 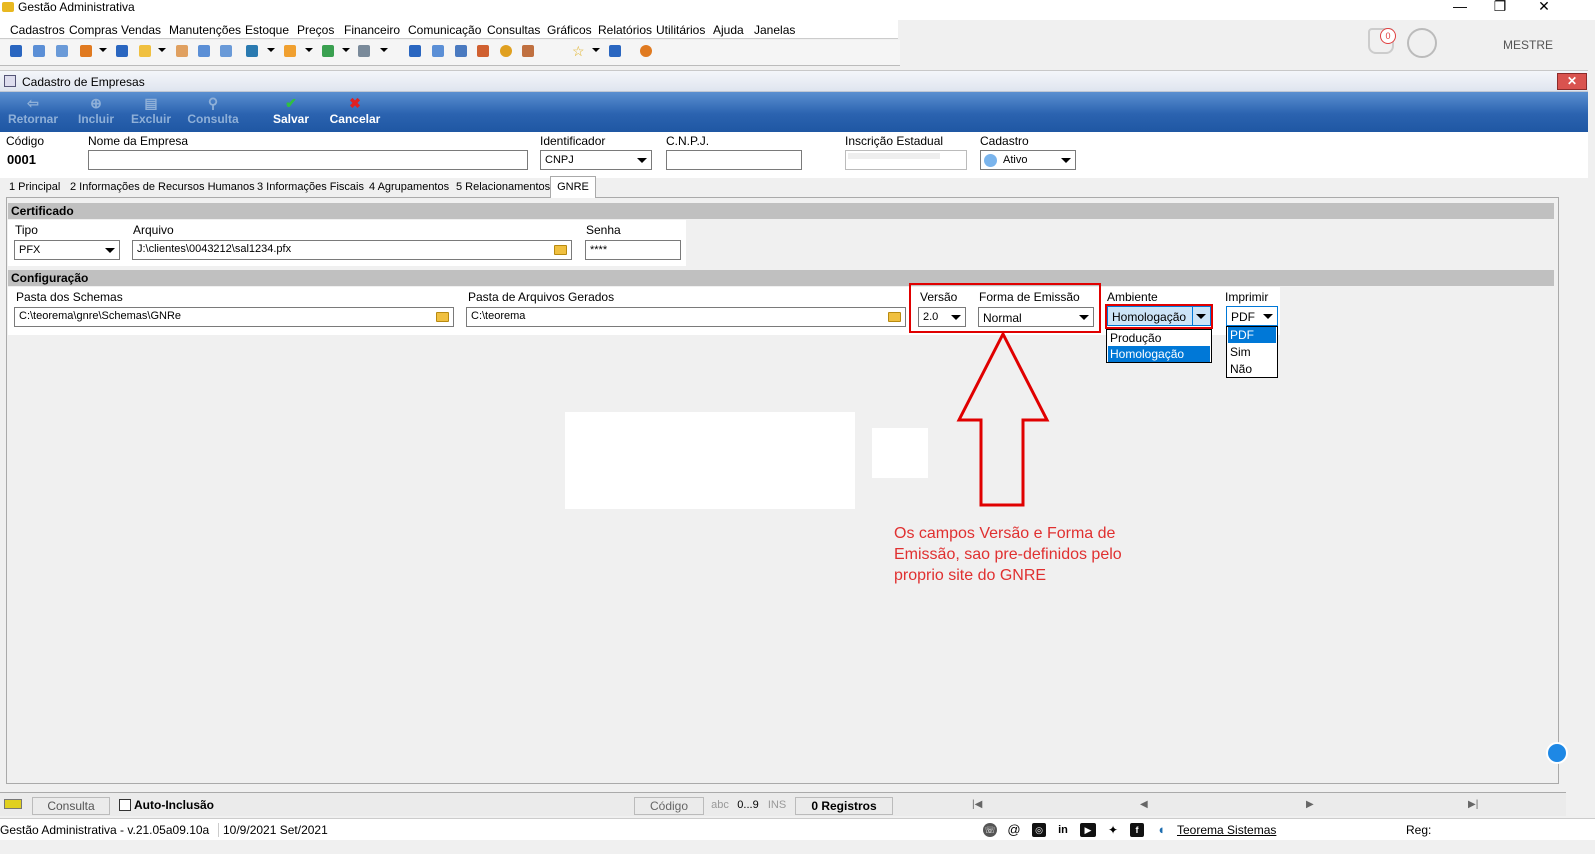 I want to click on tab-informacoes-fiscais: 3 Informações Fiscais, so click(x=310, y=187).